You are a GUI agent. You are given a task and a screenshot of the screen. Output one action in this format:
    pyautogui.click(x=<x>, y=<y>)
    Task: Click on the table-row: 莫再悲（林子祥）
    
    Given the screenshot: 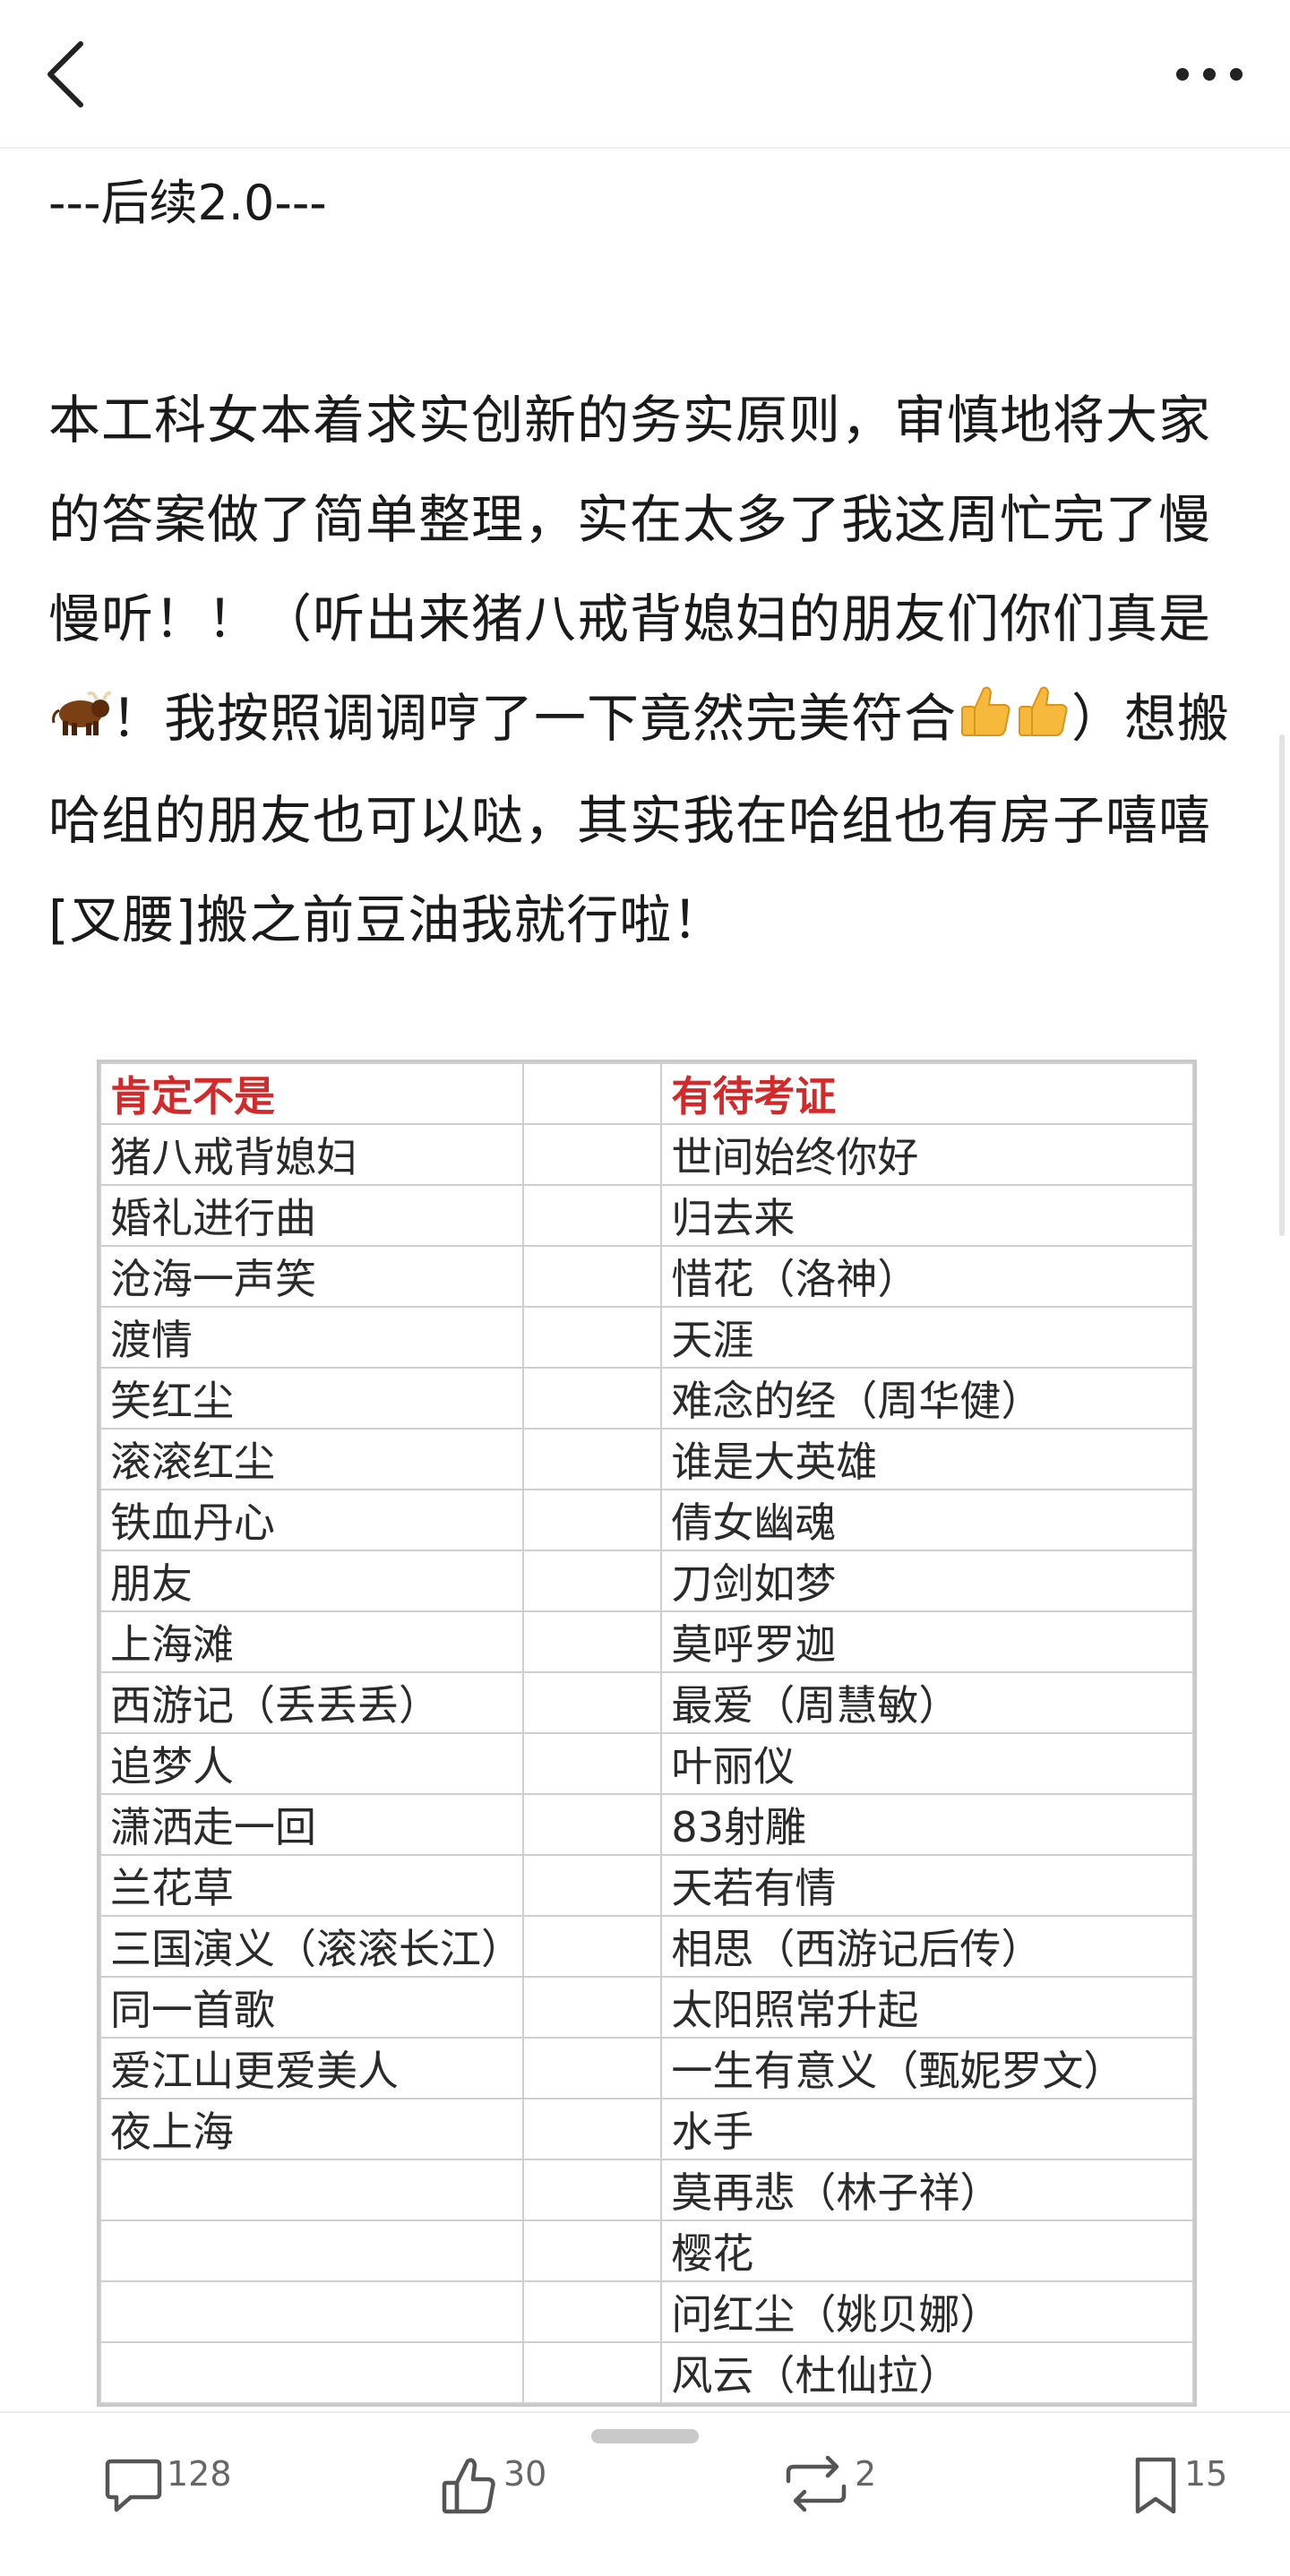 What is the action you would take?
    pyautogui.click(x=646, y=2190)
    